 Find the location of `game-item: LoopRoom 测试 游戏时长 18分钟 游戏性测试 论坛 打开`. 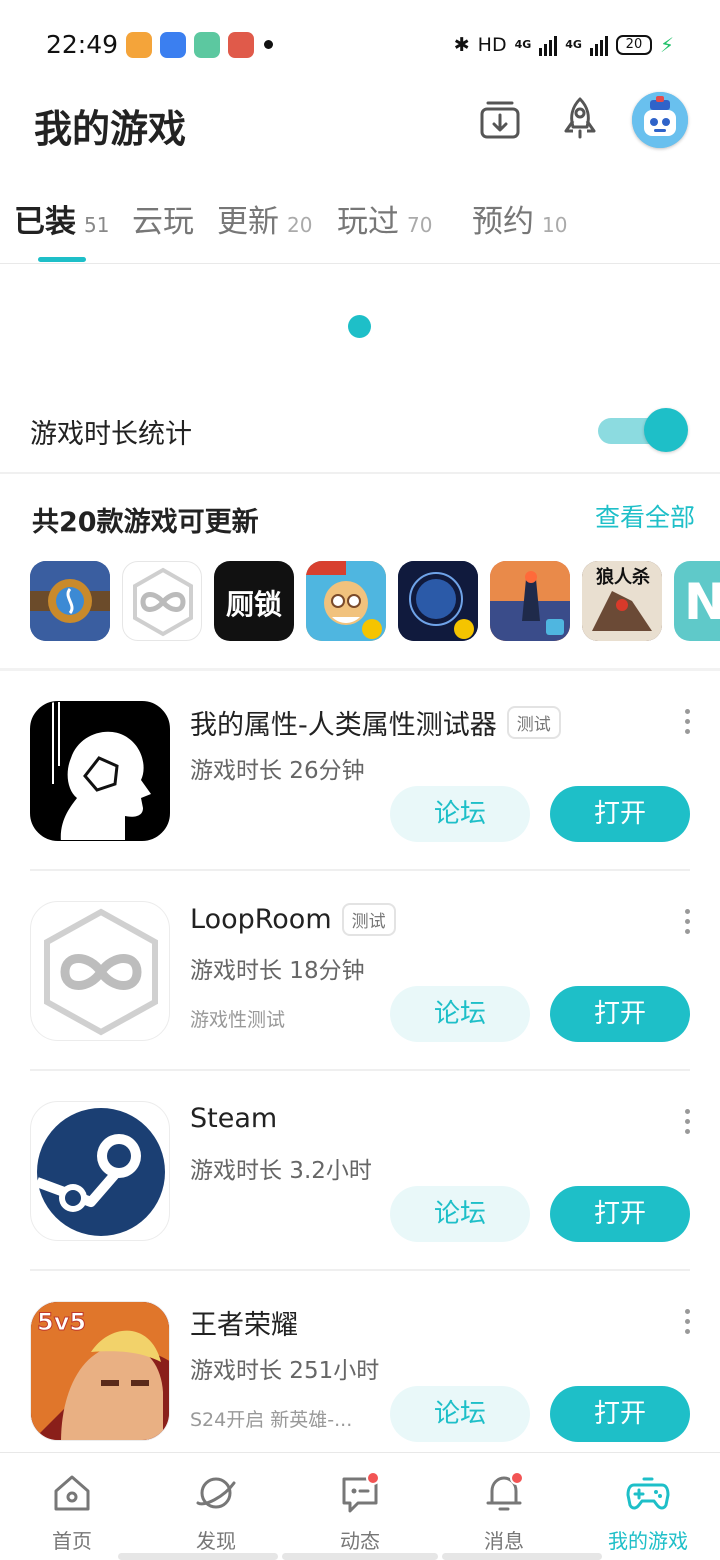

game-item: LoopRoom 测试 游戏时长 18分钟 游戏性测试 论坛 打开 is located at coordinates (360, 1001).